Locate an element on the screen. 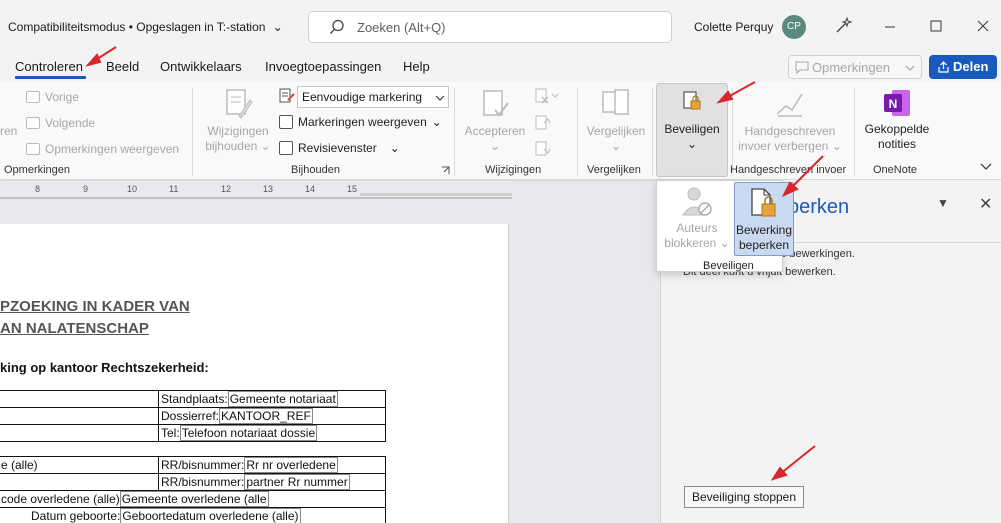  form-field: Telefoon notariaat dossie is located at coordinates (248, 433).